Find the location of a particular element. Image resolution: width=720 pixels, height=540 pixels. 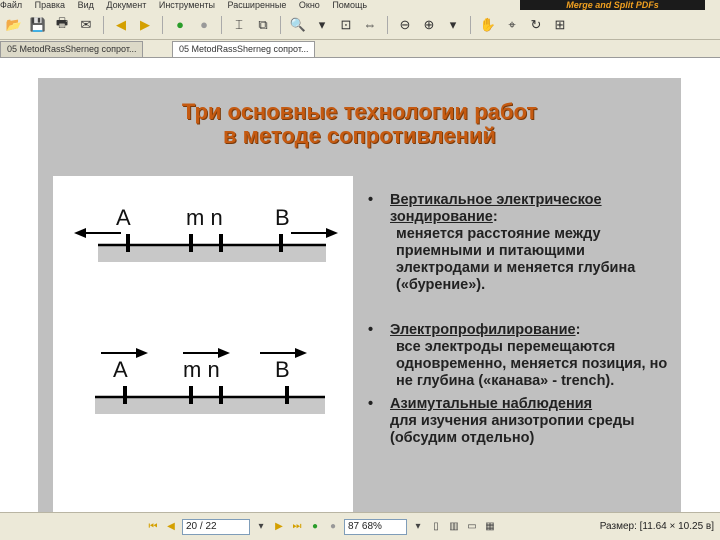

label-a-bottom: A is located at coordinates (120, 369).